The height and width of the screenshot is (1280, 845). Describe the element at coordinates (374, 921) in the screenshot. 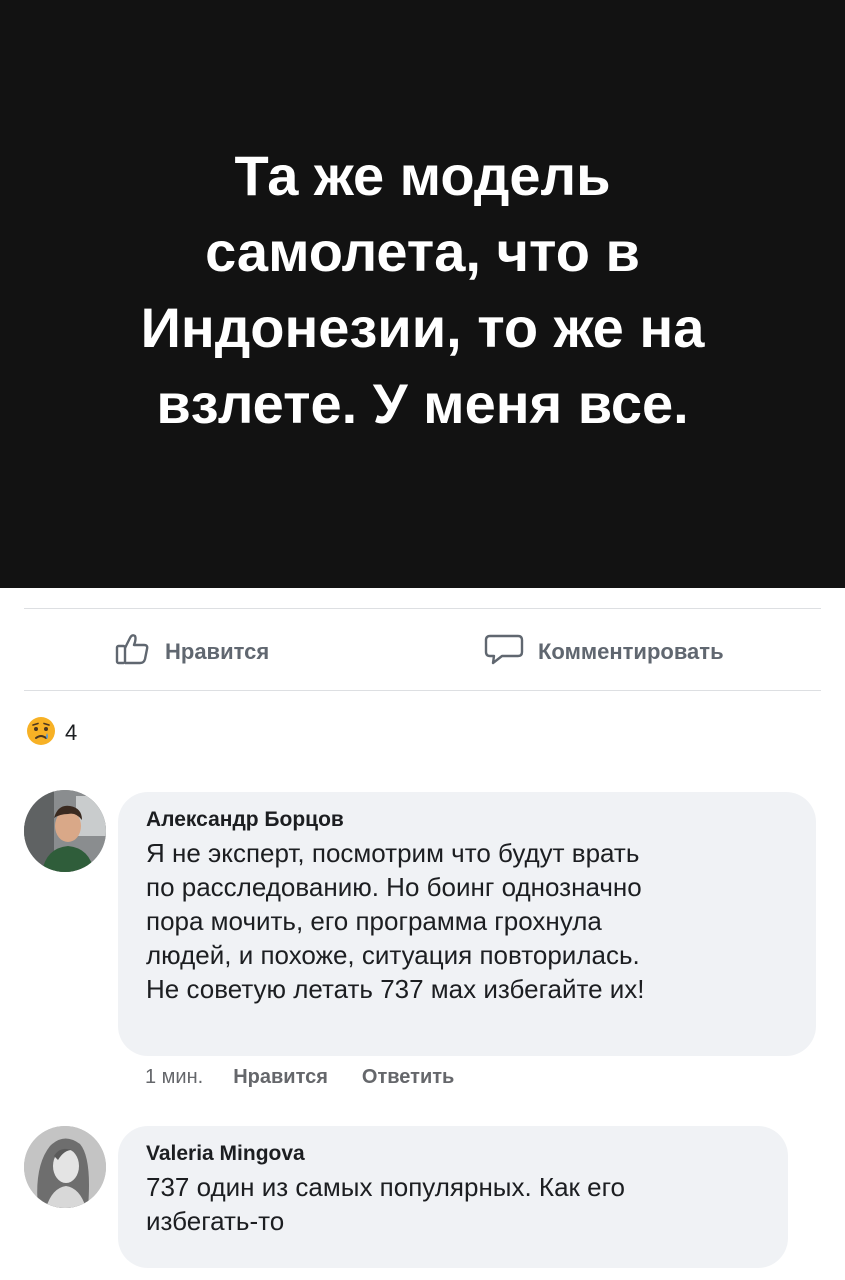

I see `comment-line: пора мочить, его программа грохнула` at that location.